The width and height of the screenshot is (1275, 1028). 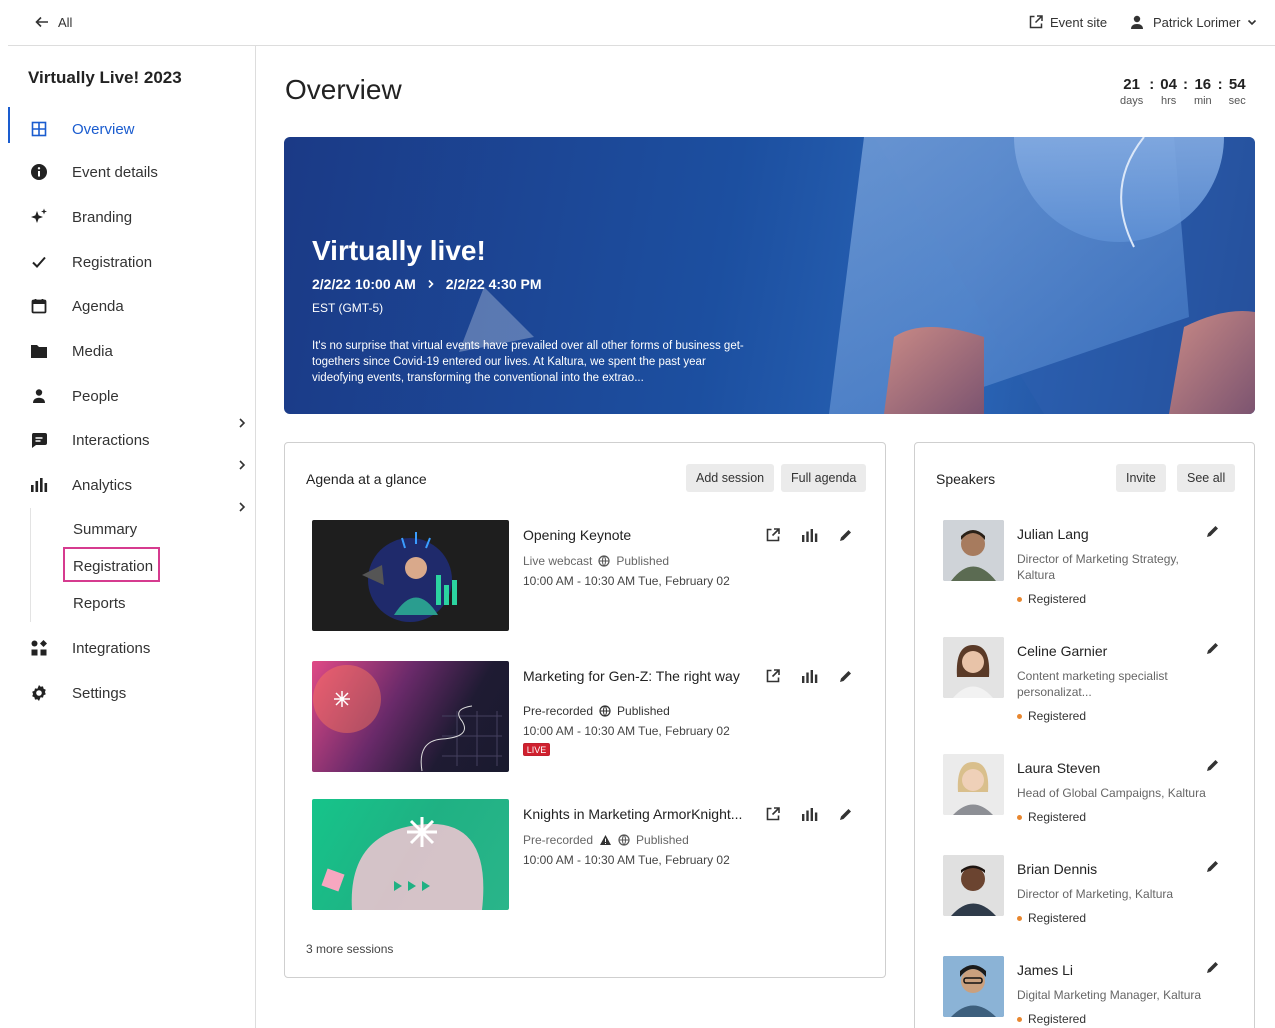 What do you see at coordinates (39, 172) in the screenshot?
I see `info-icon` at bounding box center [39, 172].